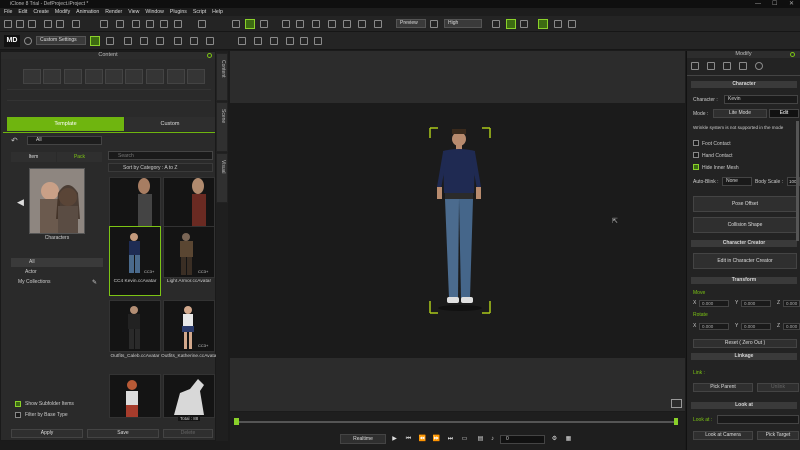 This screenshot has height=450, width=800. I want to click on edit-mode-button: Edit, so click(784, 113).